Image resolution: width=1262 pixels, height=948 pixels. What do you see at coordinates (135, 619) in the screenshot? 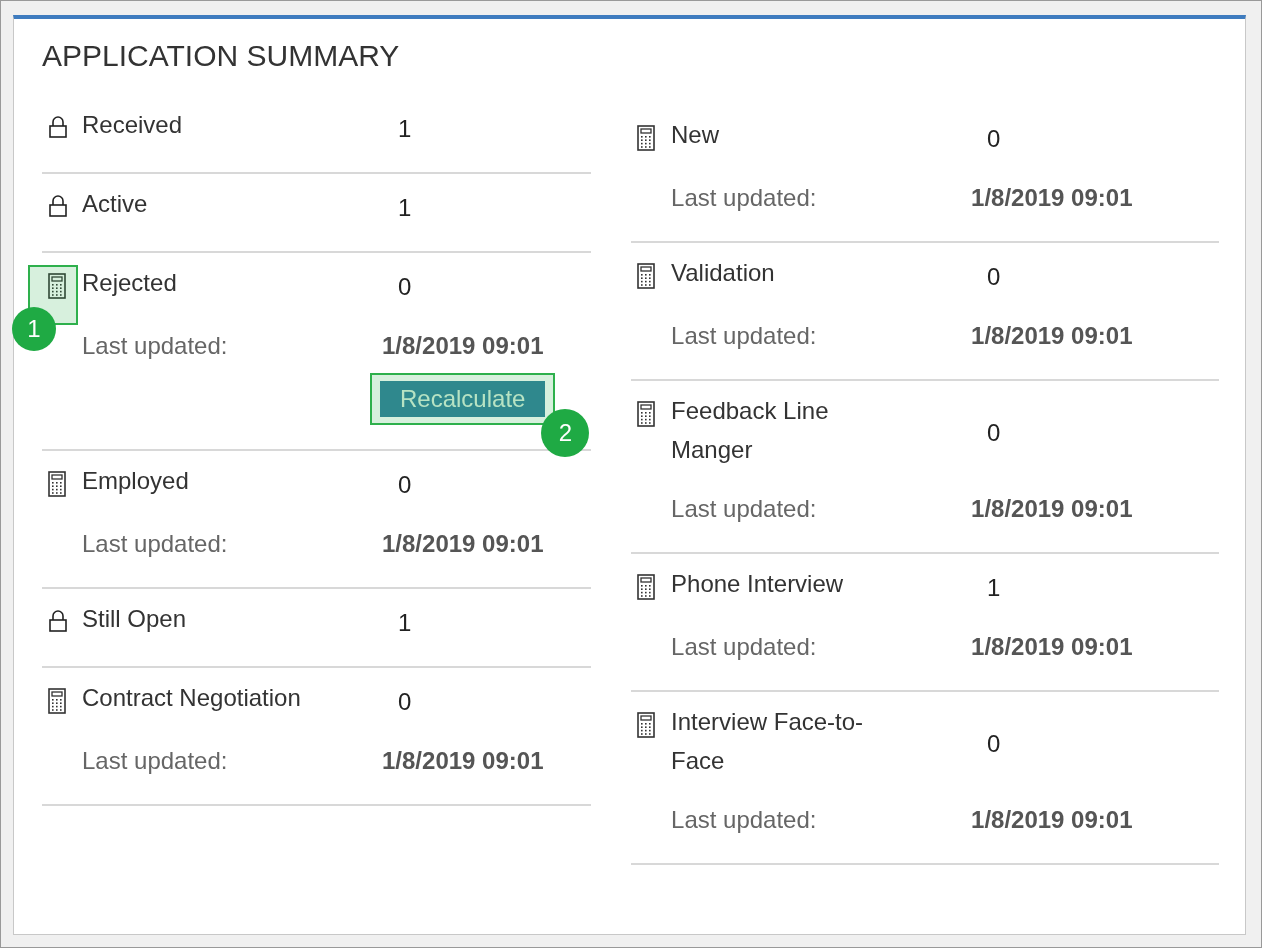
I see `status-label: Still Open` at bounding box center [135, 619].